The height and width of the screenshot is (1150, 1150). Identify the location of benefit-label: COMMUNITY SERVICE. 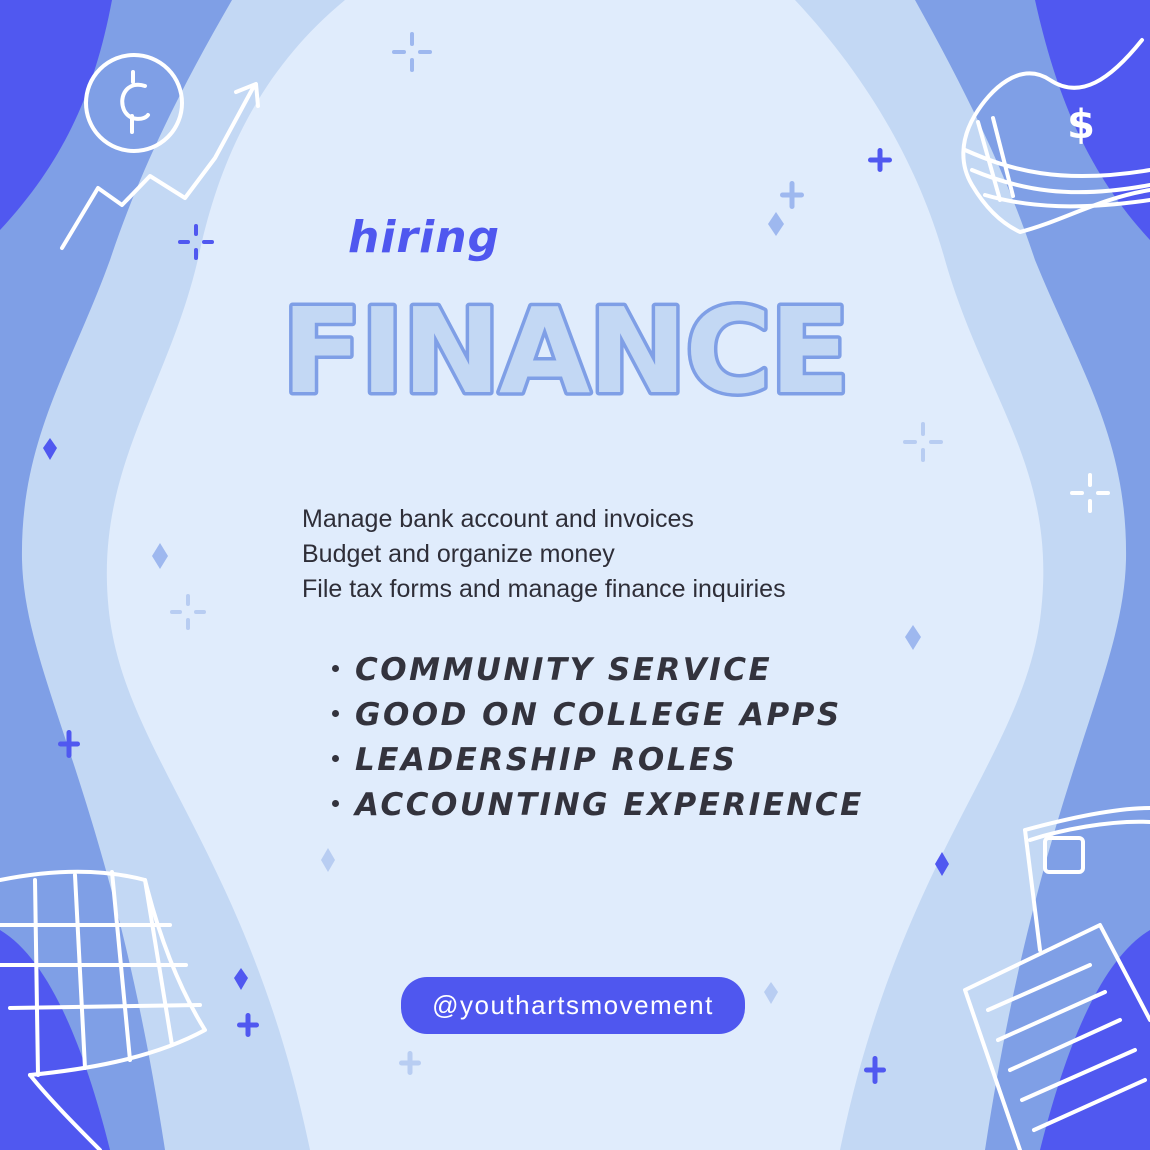
(564, 670).